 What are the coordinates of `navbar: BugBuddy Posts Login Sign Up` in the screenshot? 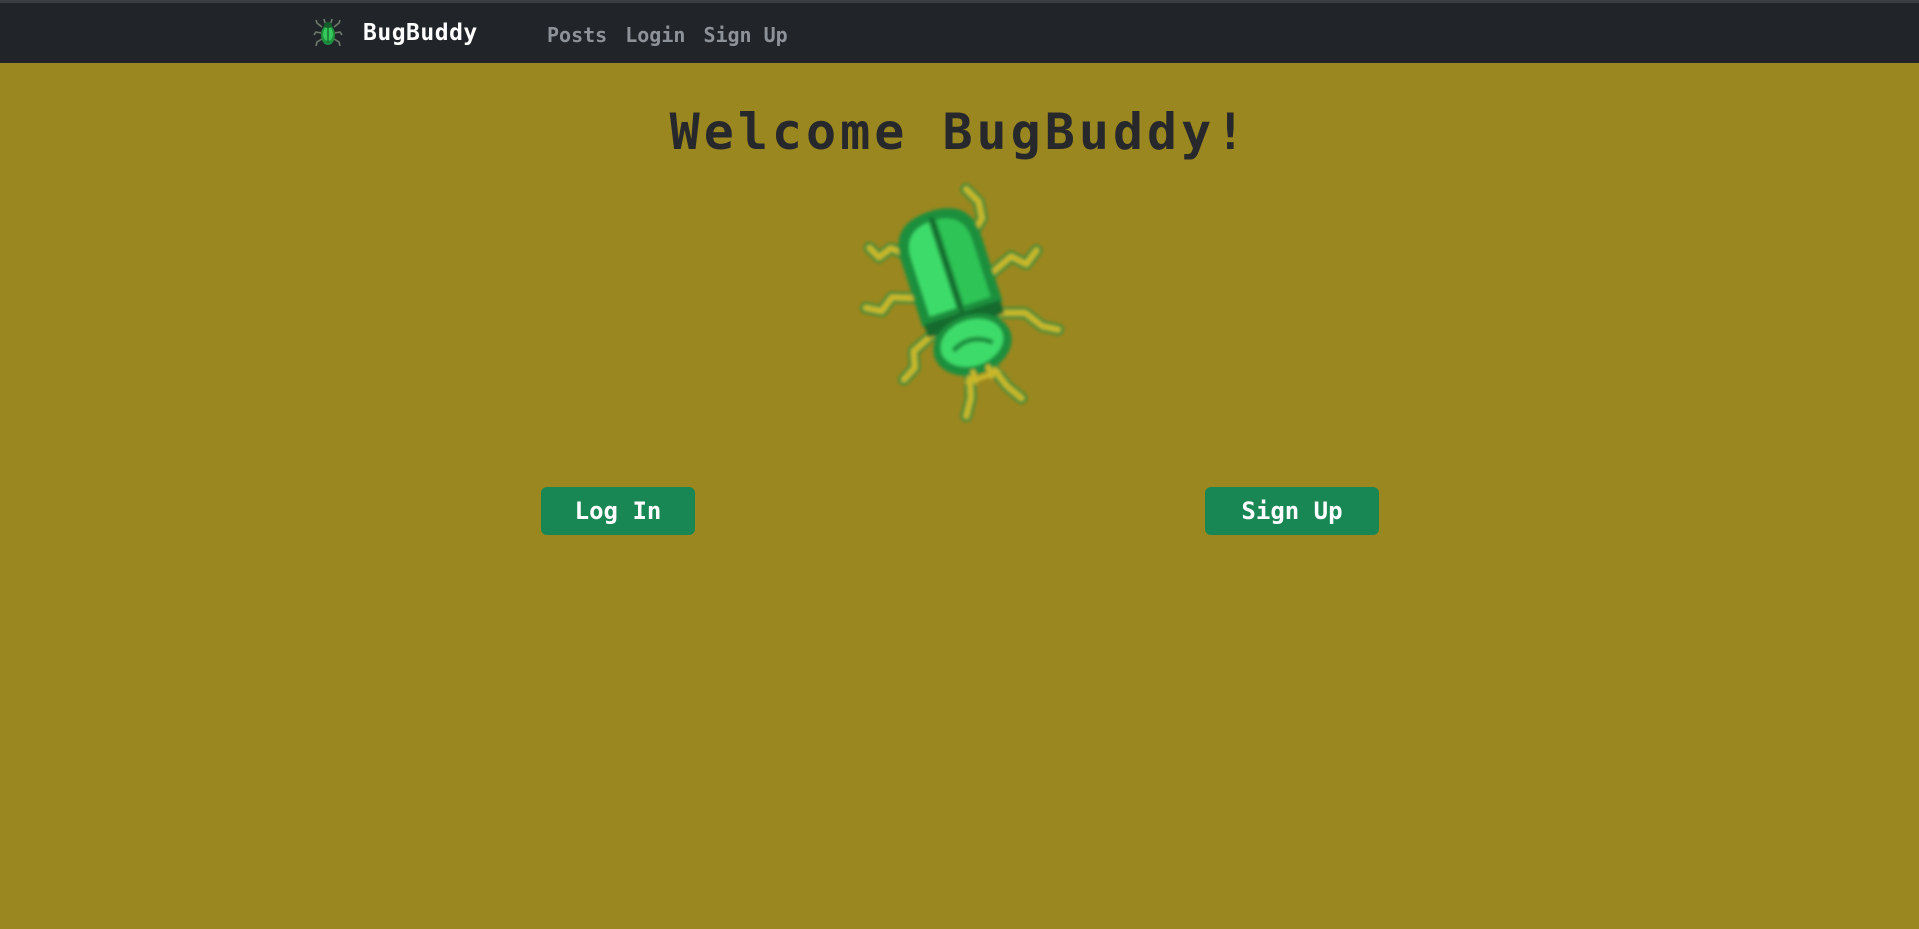 It's located at (959, 33).